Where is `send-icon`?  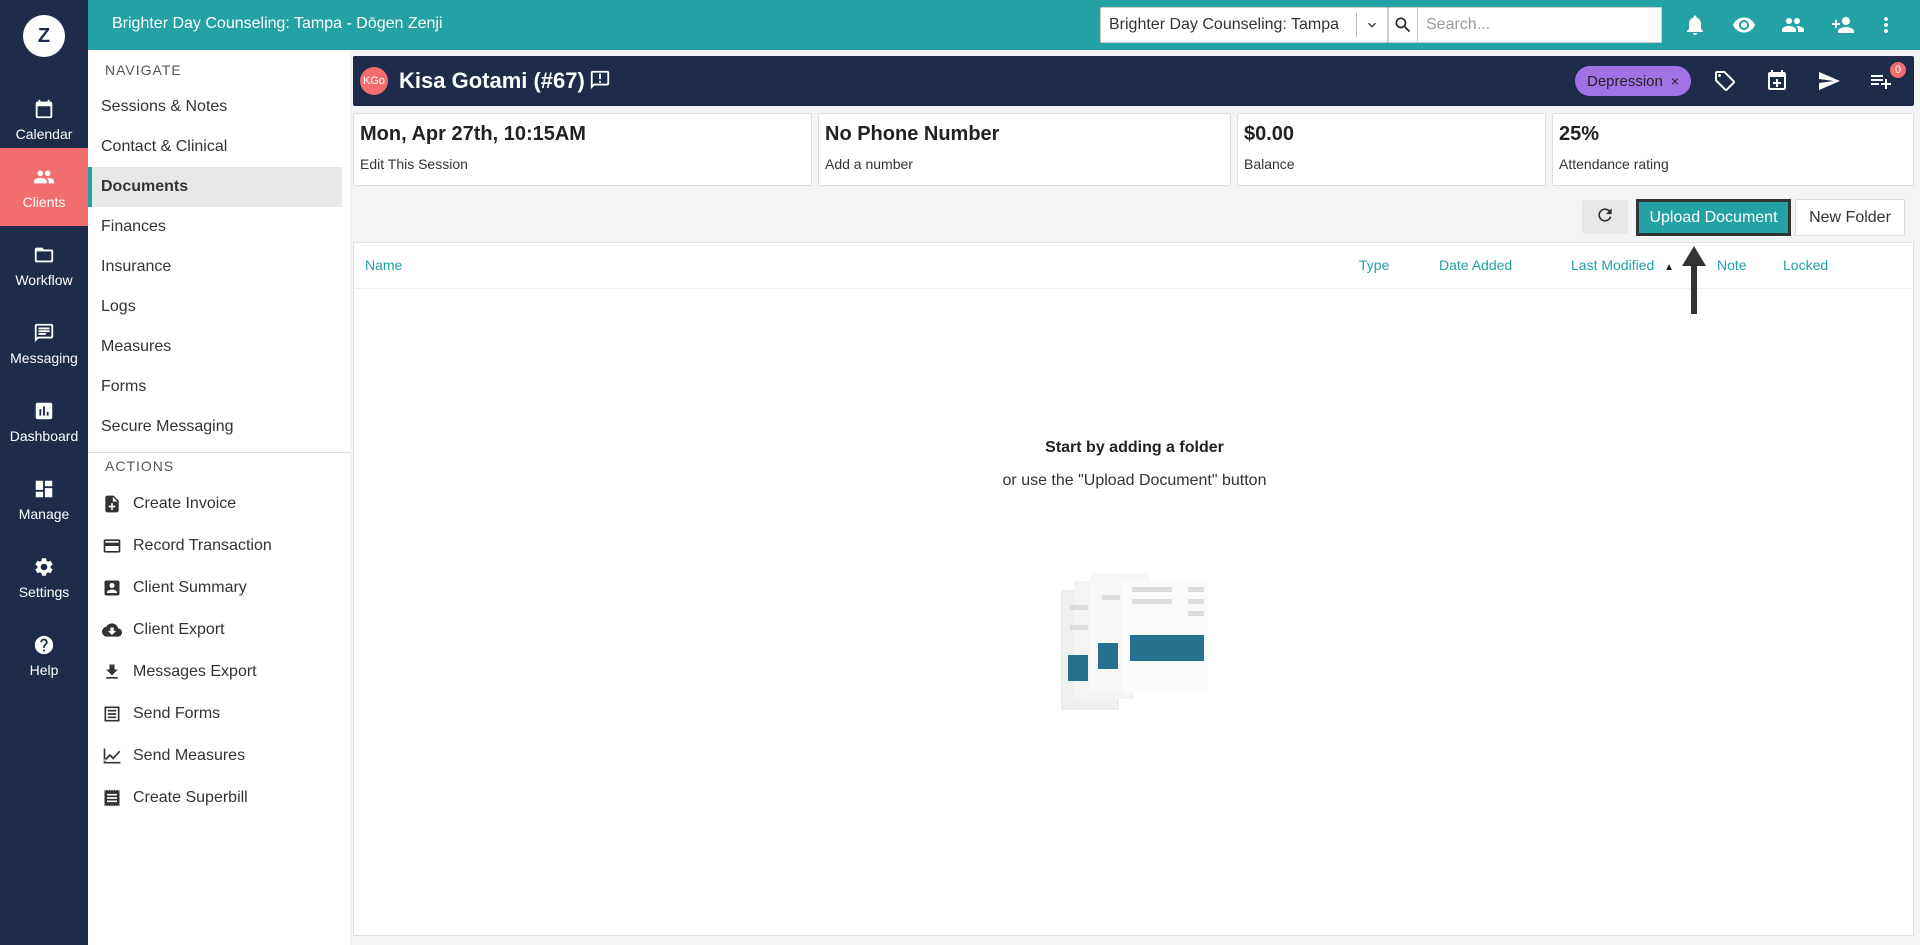
send-icon is located at coordinates (1829, 81).